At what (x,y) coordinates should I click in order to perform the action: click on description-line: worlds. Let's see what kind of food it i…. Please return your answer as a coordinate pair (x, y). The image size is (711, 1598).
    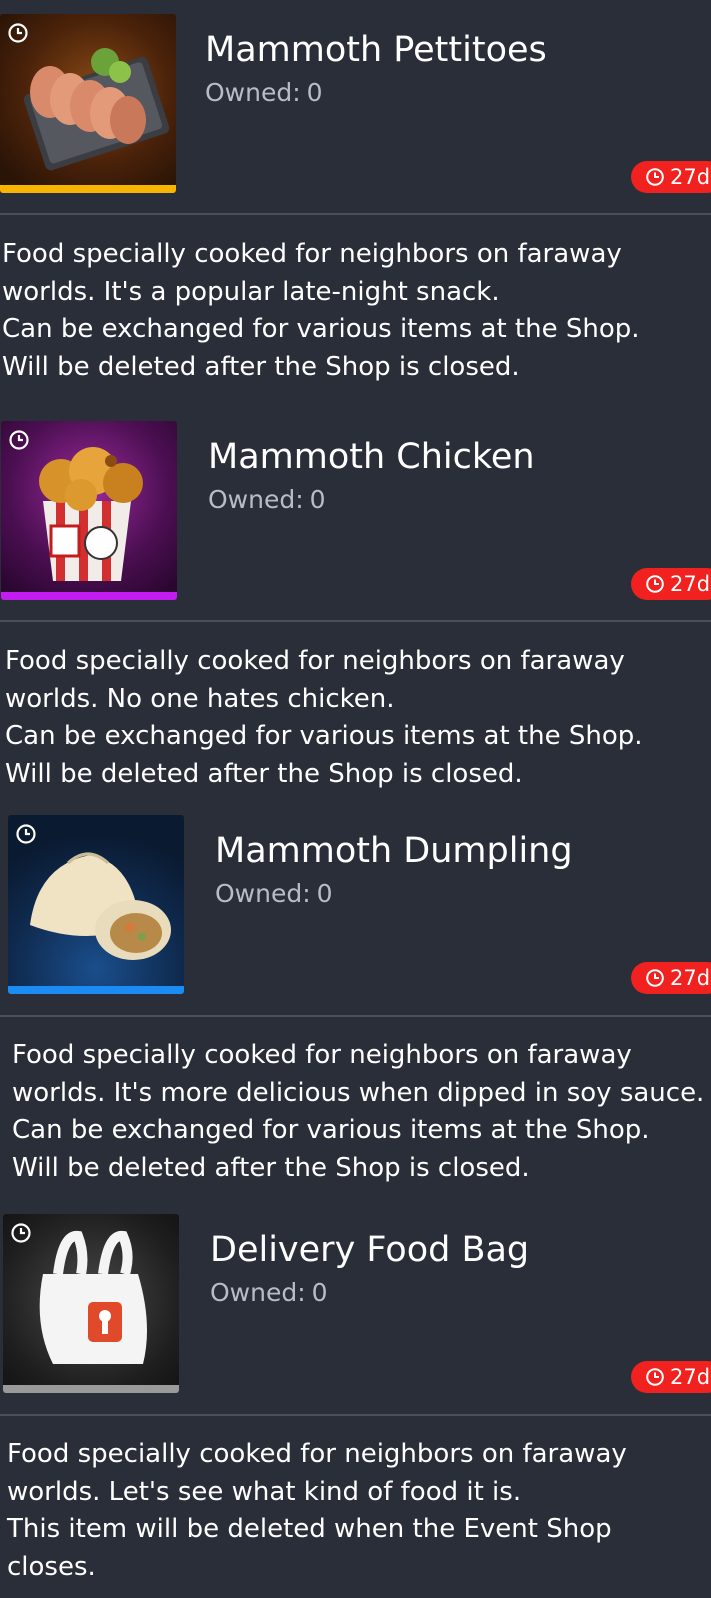
    Looking at the image, I should click on (264, 1491).